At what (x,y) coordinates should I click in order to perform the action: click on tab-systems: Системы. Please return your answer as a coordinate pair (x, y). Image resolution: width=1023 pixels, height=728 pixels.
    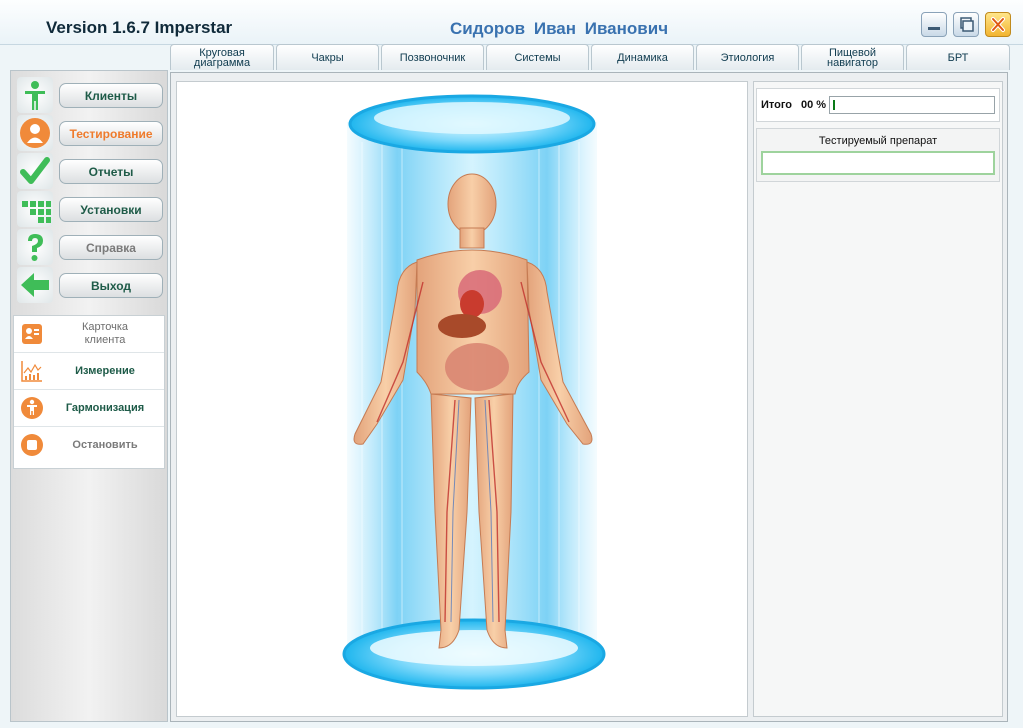
    Looking at the image, I should click on (537, 57).